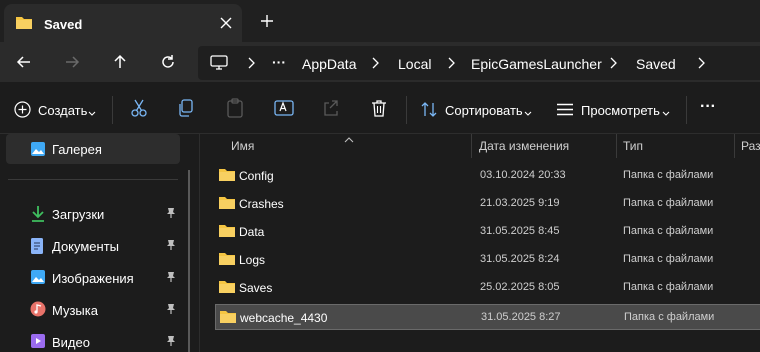 The width and height of the screenshot is (760, 352). I want to click on gallery-icon, so click(38, 150).